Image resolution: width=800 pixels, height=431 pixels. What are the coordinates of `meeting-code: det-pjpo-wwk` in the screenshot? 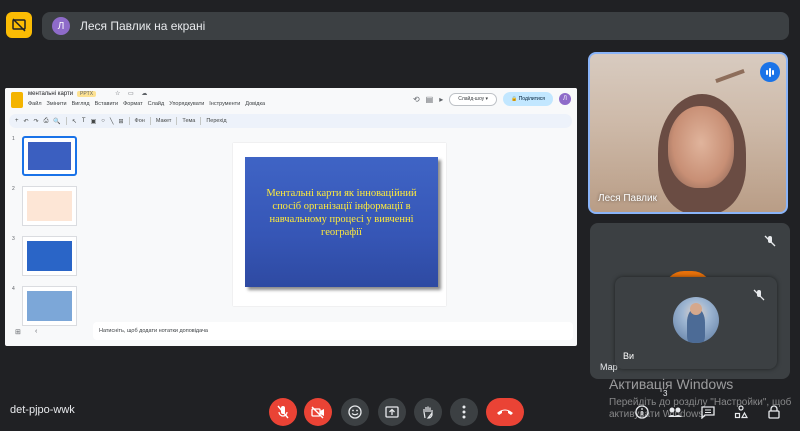 It's located at (42, 410).